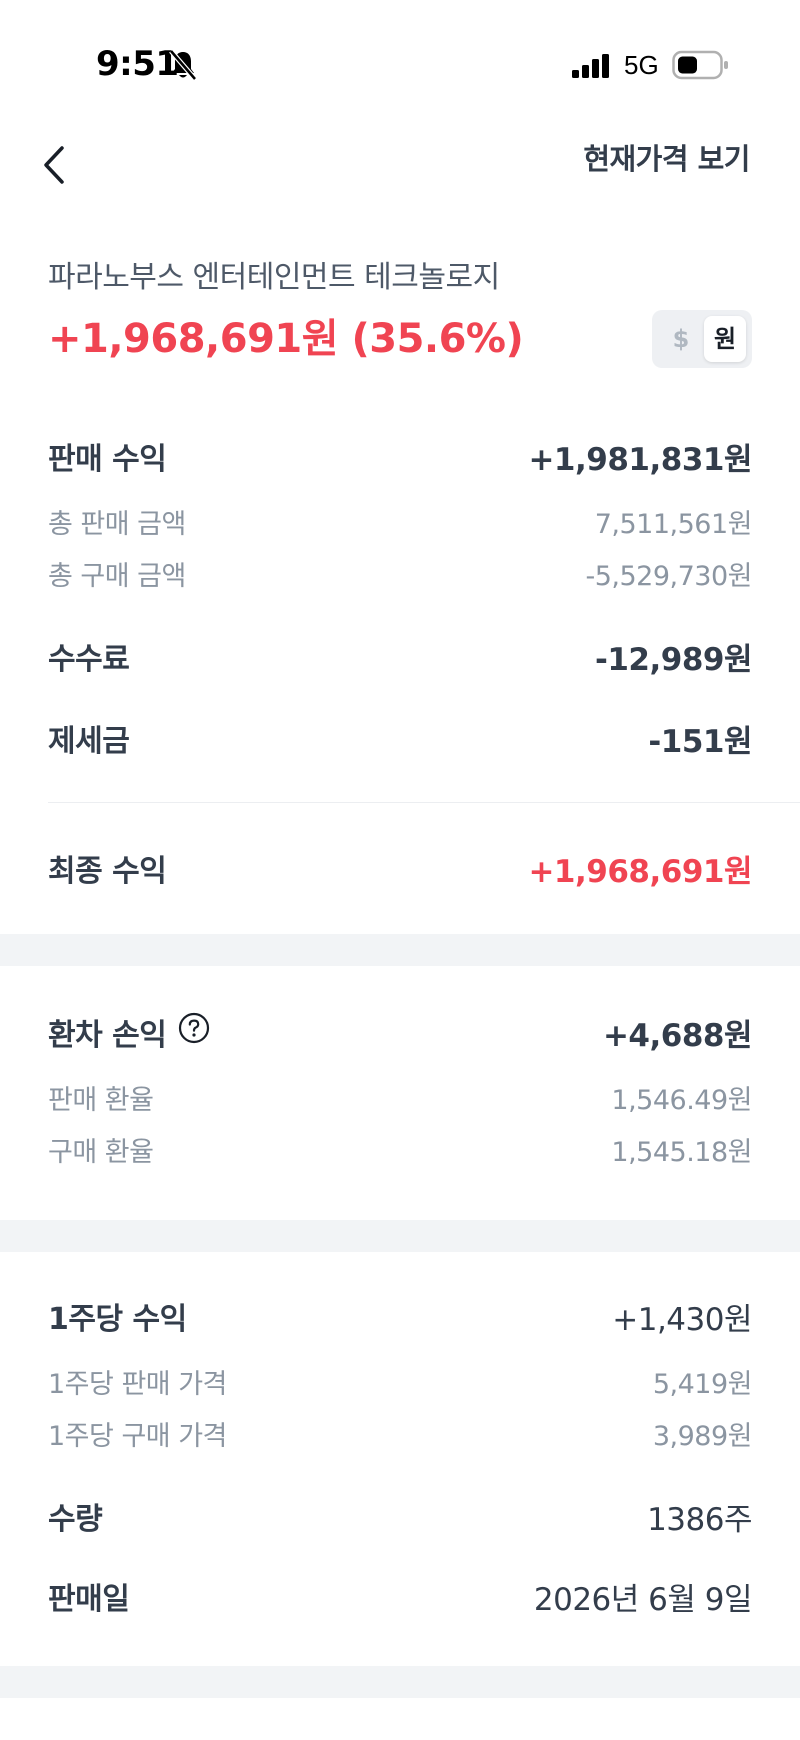 This screenshot has width=800, height=1740. What do you see at coordinates (682, 1320) in the screenshot?
I see `per-share-profit-value: +1,430원` at bounding box center [682, 1320].